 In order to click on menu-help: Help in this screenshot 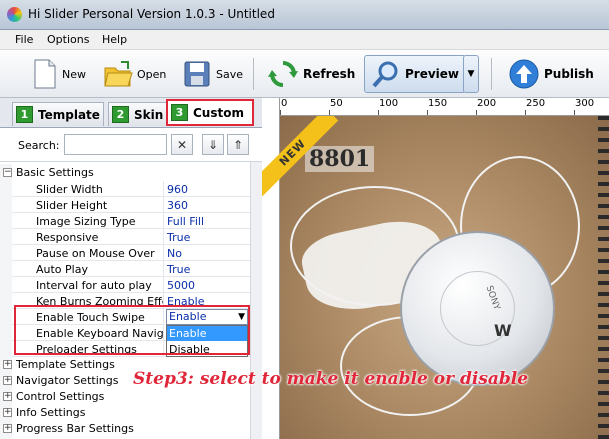, I will do `click(114, 39)`.